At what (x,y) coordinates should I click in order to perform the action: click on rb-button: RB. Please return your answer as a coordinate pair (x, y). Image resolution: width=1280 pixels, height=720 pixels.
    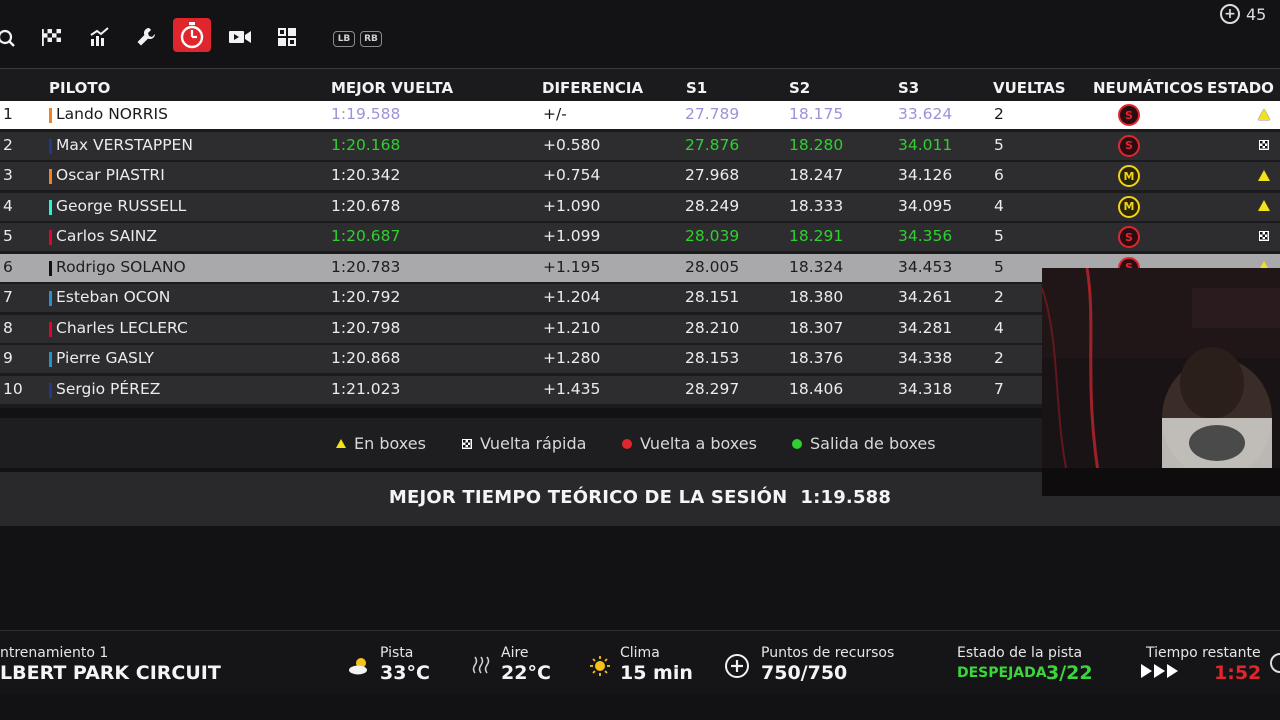
    Looking at the image, I should click on (371, 39).